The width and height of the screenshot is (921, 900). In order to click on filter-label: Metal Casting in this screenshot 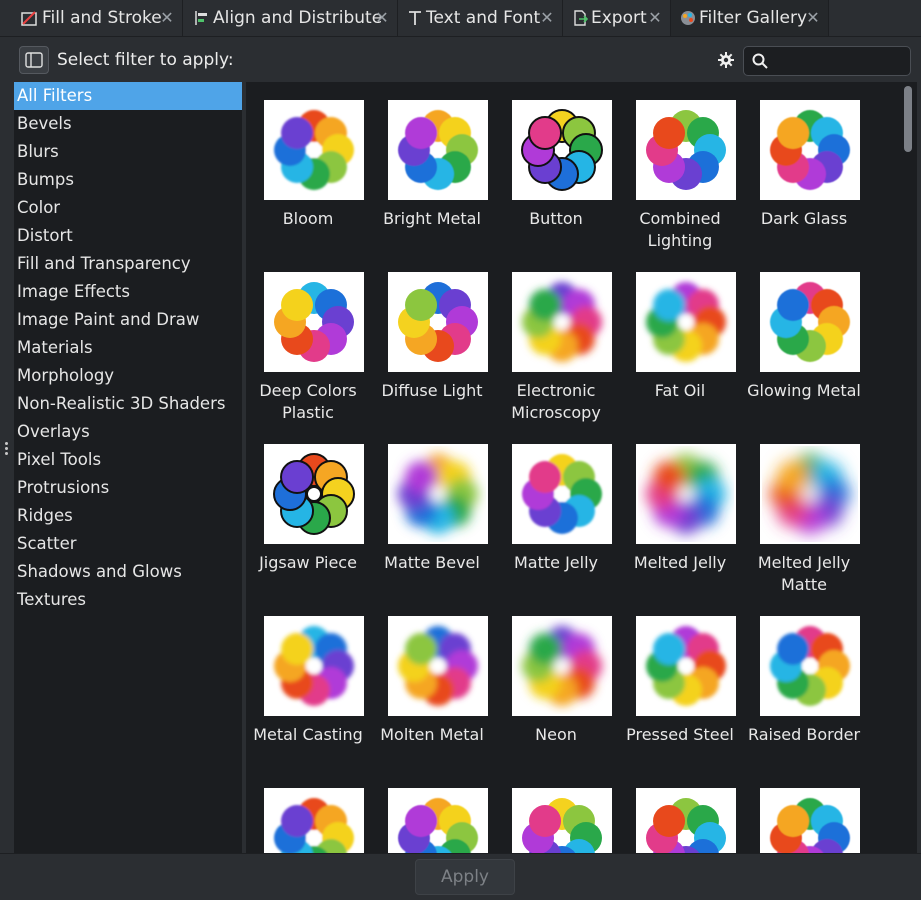, I will do `click(308, 734)`.